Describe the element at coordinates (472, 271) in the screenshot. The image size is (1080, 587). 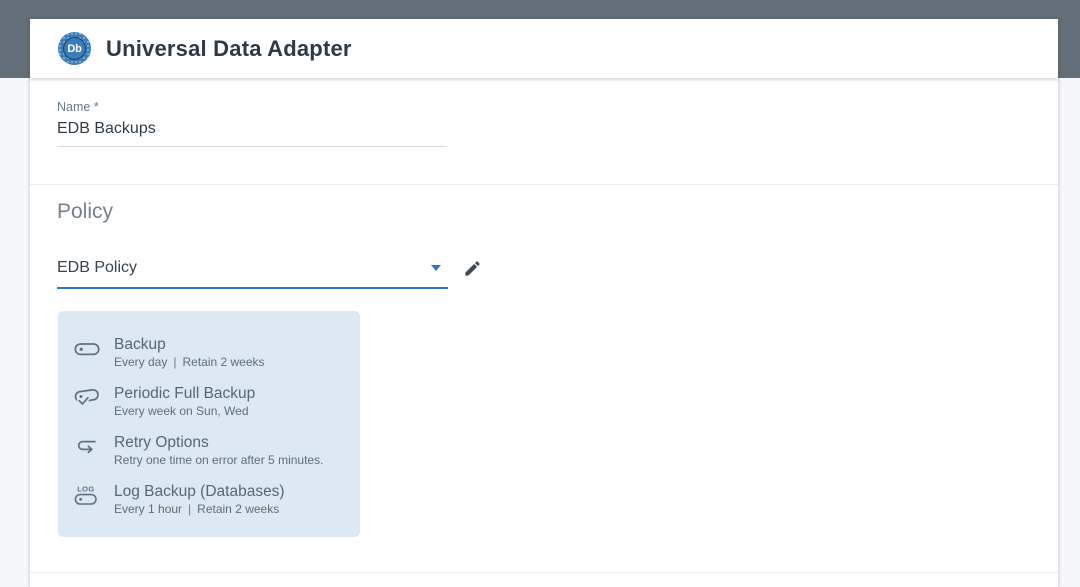
I see `pencil-icon` at that location.